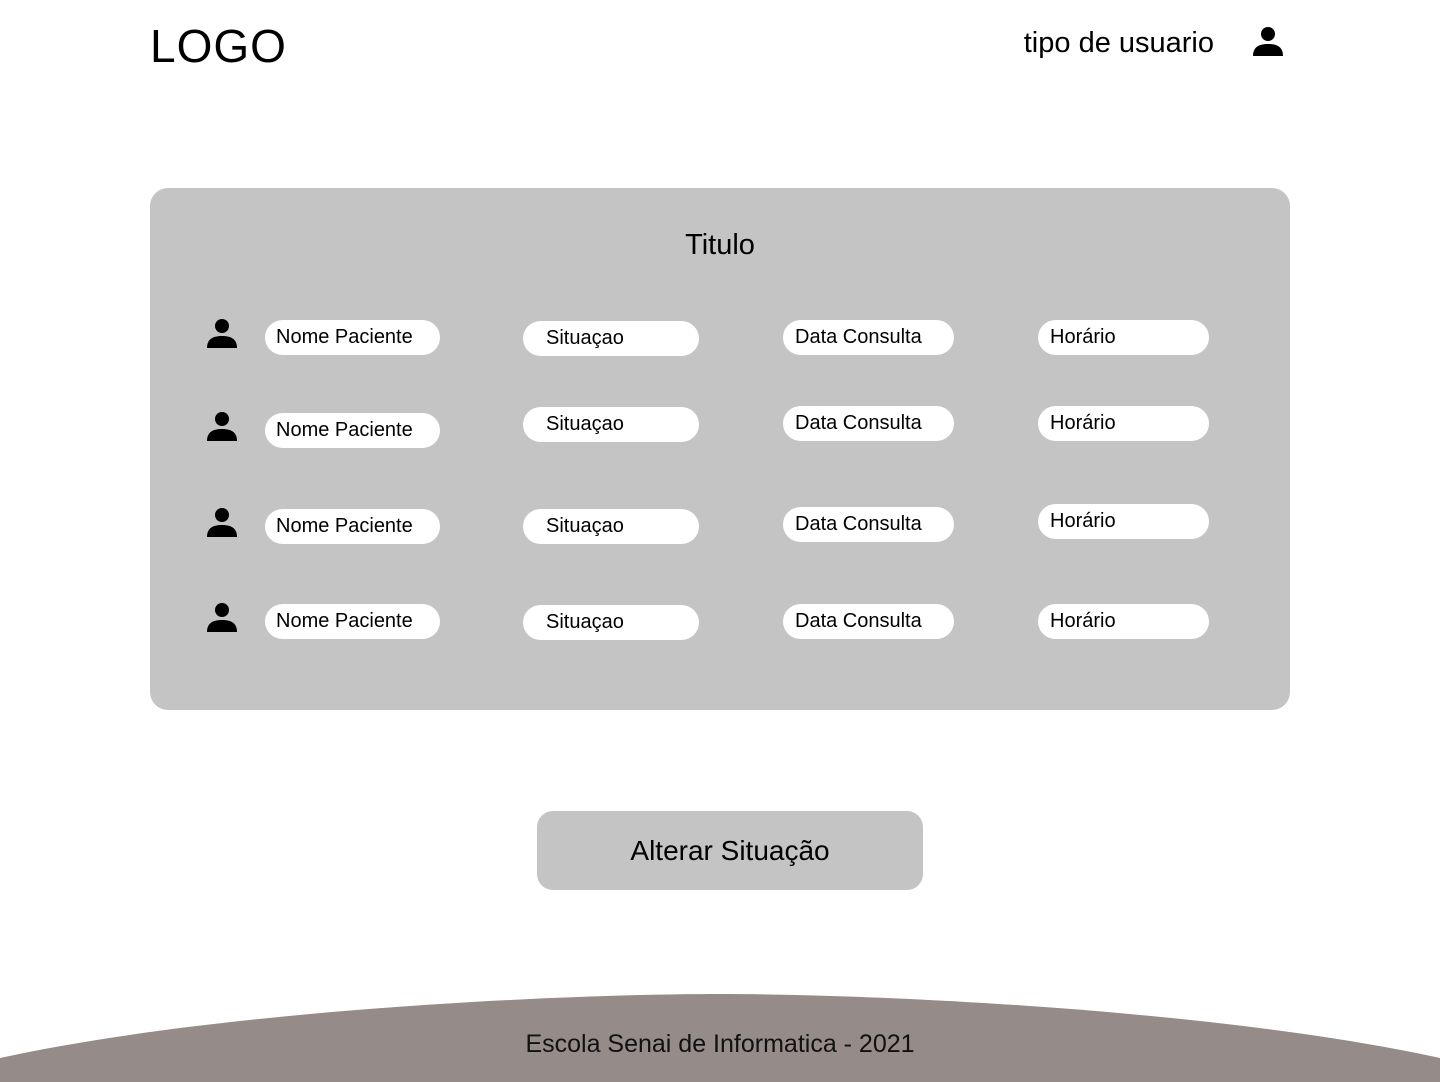 Image resolution: width=1440 pixels, height=1082 pixels. What do you see at coordinates (730, 850) in the screenshot?
I see `change-status-button: Alterar Situação` at bounding box center [730, 850].